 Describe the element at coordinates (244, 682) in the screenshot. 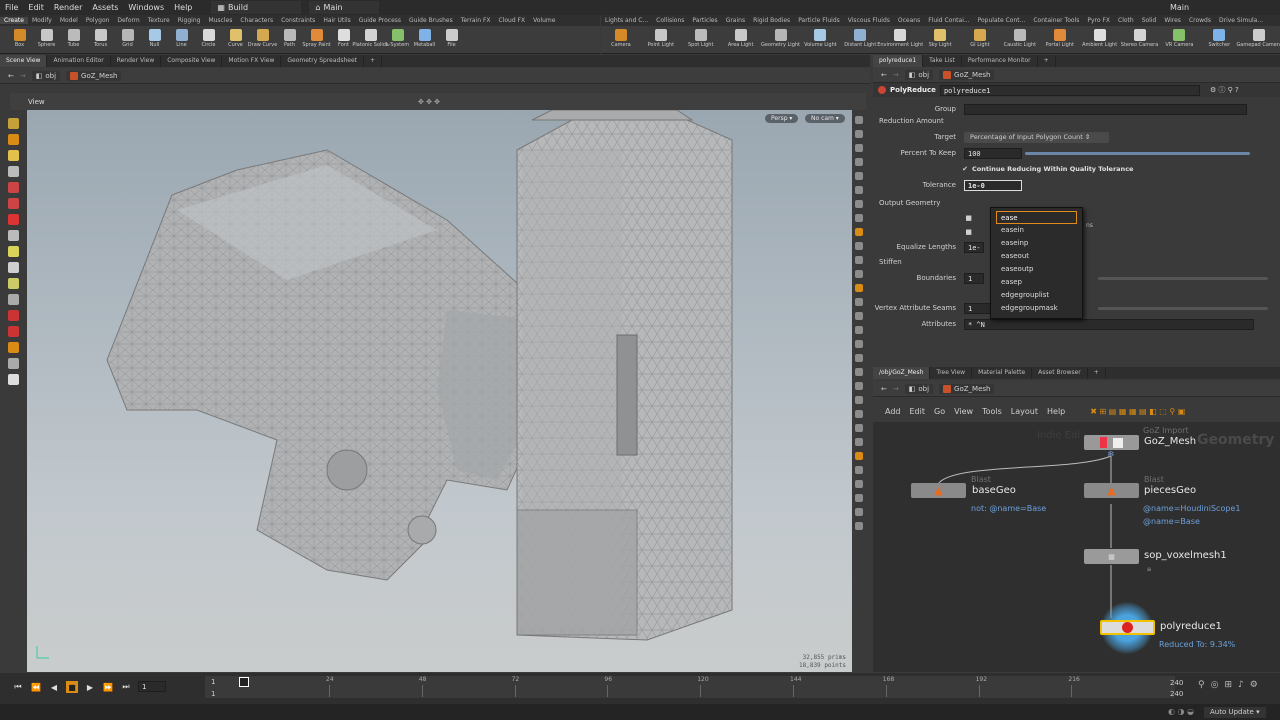

I see `playhead` at that location.